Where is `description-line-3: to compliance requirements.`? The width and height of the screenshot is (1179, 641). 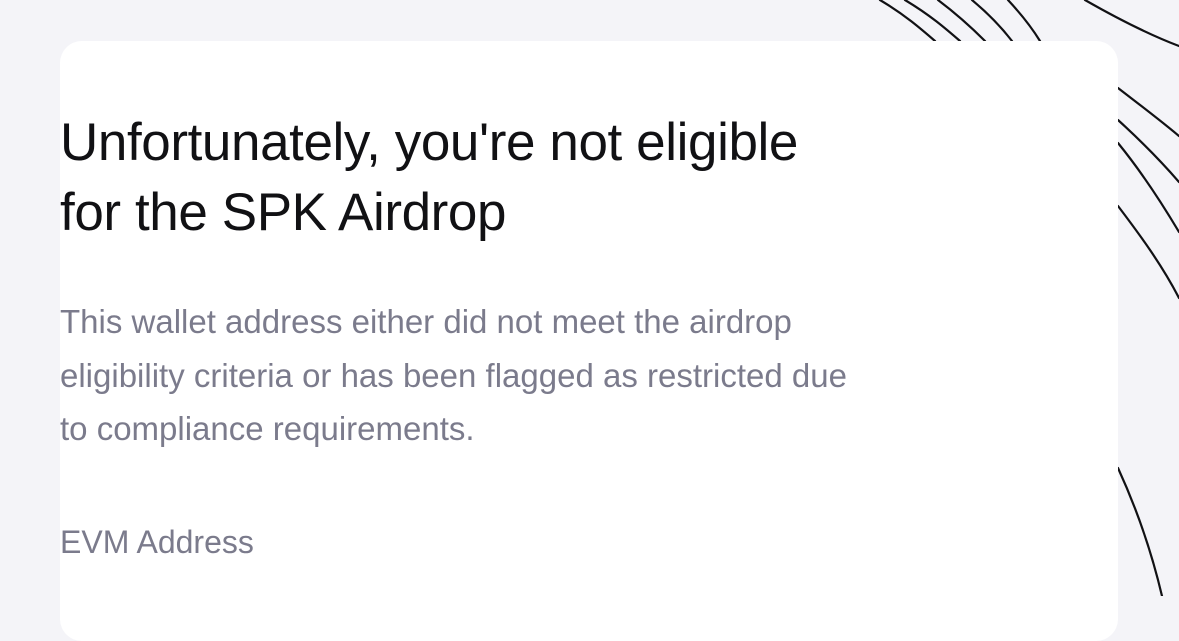
description-line-3: to compliance requirements. is located at coordinates (267, 428).